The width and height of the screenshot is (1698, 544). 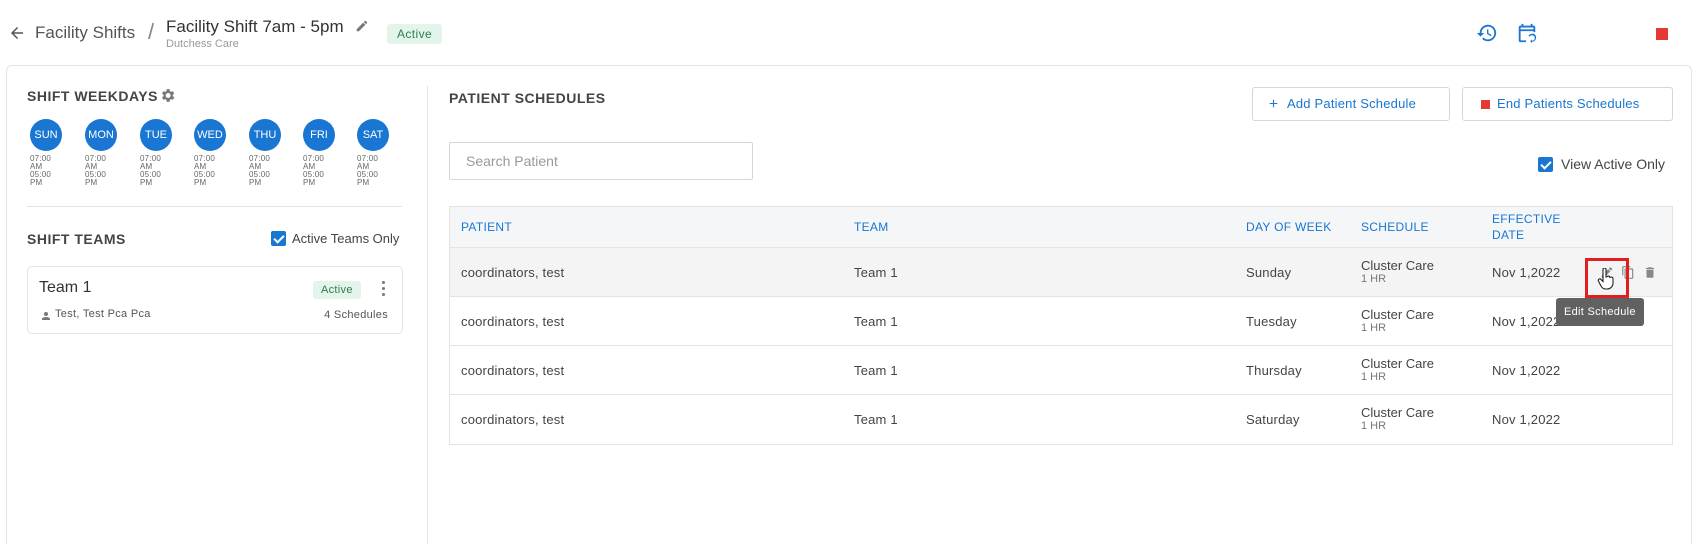 What do you see at coordinates (1650, 272) in the screenshot?
I see `trash-icon` at bounding box center [1650, 272].